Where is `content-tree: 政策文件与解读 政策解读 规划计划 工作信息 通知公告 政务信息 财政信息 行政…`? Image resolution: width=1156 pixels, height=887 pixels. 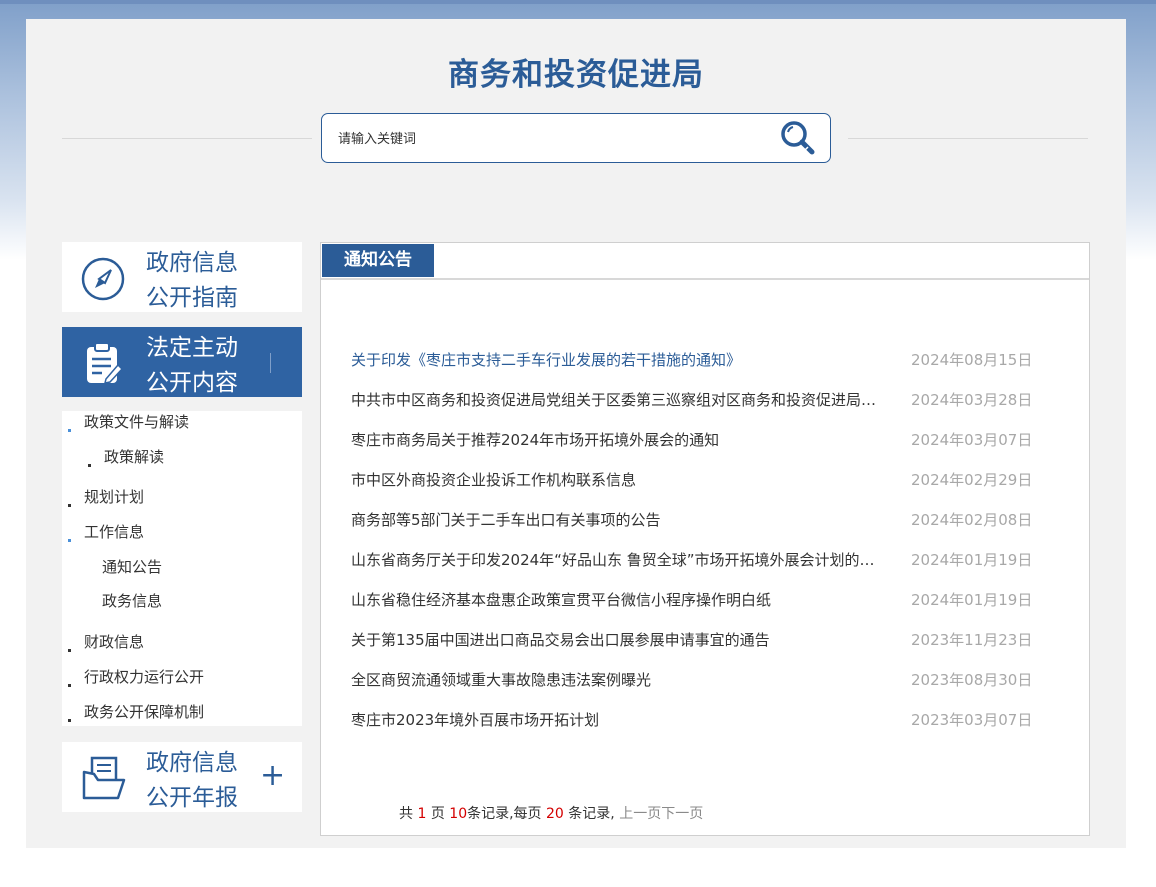 content-tree: 政策文件与解读 政策解读 规划计划 工作信息 通知公告 政务信息 财政信息 行政… is located at coordinates (182, 568).